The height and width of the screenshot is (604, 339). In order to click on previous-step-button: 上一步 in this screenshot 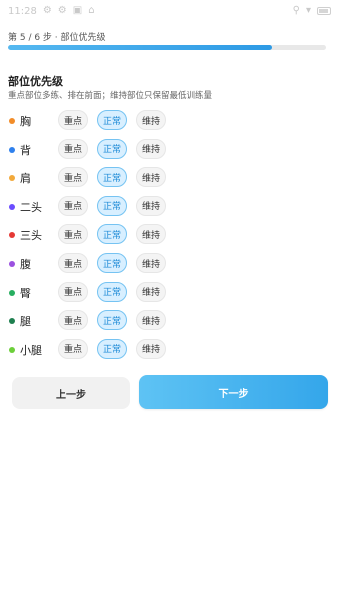, I will do `click(71, 393)`.